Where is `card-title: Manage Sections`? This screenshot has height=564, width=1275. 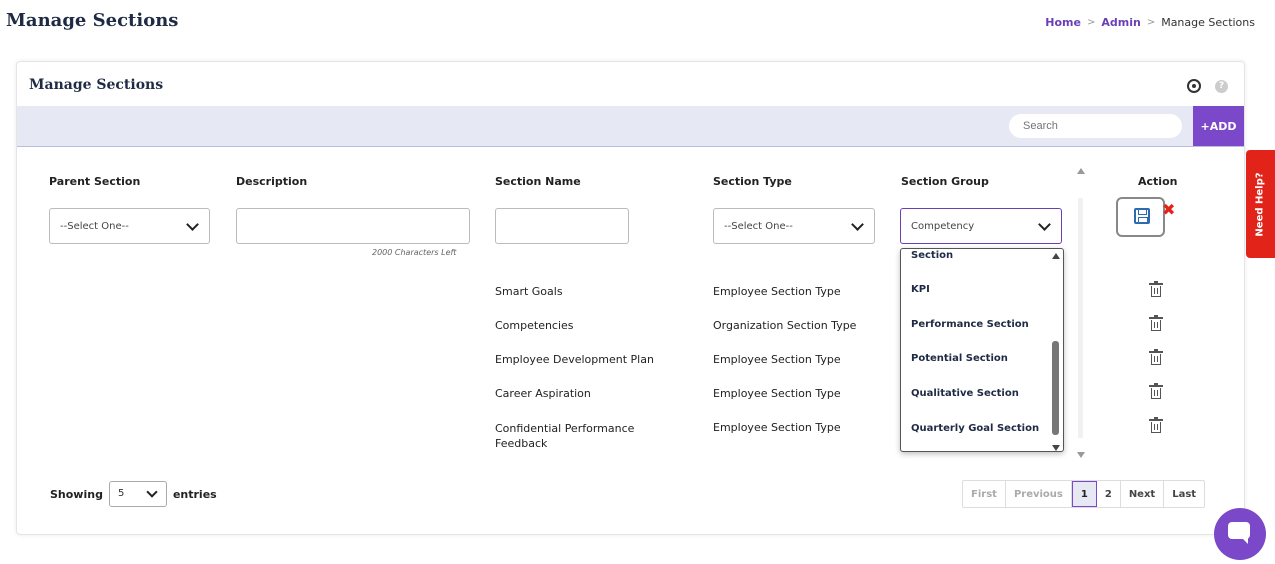
card-title: Manage Sections is located at coordinates (96, 85).